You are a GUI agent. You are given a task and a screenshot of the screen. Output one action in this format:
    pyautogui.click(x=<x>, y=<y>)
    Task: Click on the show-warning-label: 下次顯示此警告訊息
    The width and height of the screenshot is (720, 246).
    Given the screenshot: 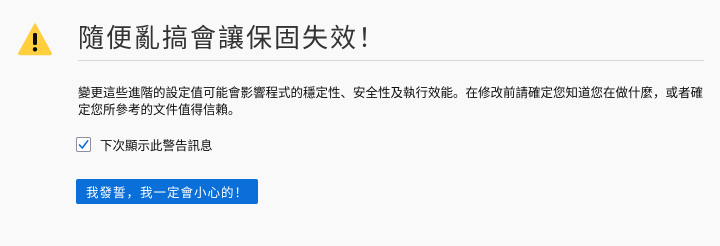 What is the action you would take?
    pyautogui.click(x=156, y=144)
    